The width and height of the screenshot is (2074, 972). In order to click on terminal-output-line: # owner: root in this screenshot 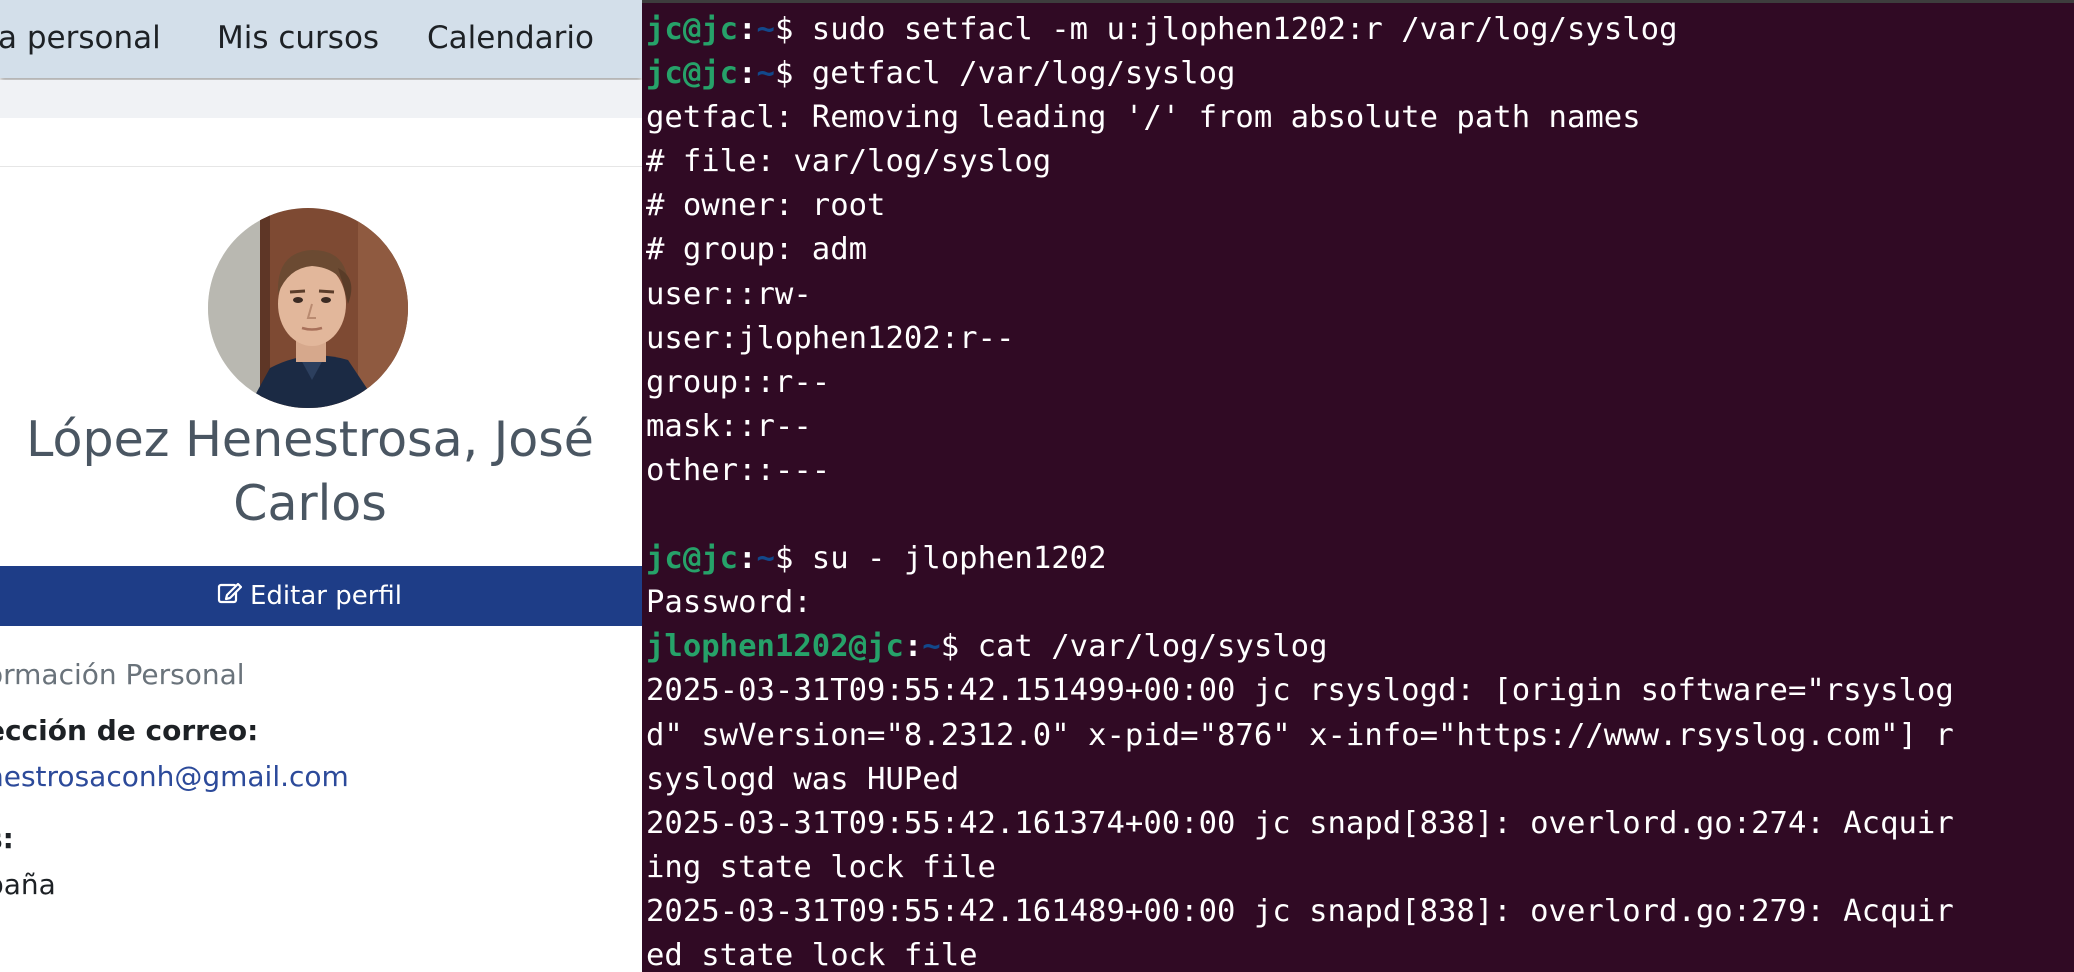, I will do `click(1358, 206)`.